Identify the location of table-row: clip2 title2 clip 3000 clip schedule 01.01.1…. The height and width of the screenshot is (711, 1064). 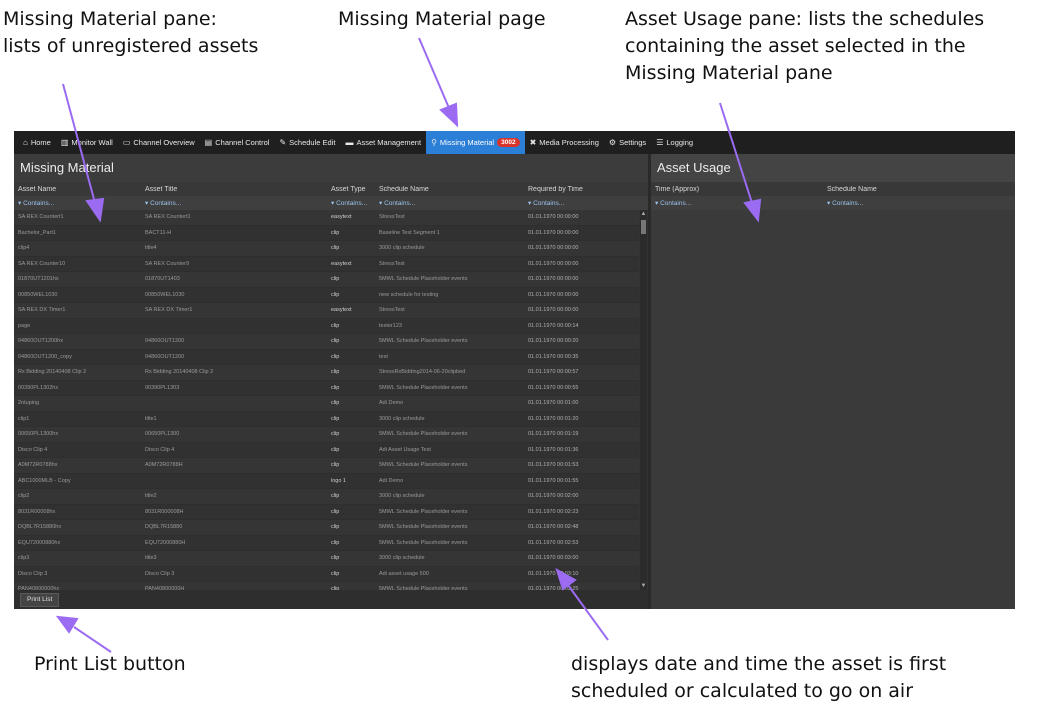
(326, 497).